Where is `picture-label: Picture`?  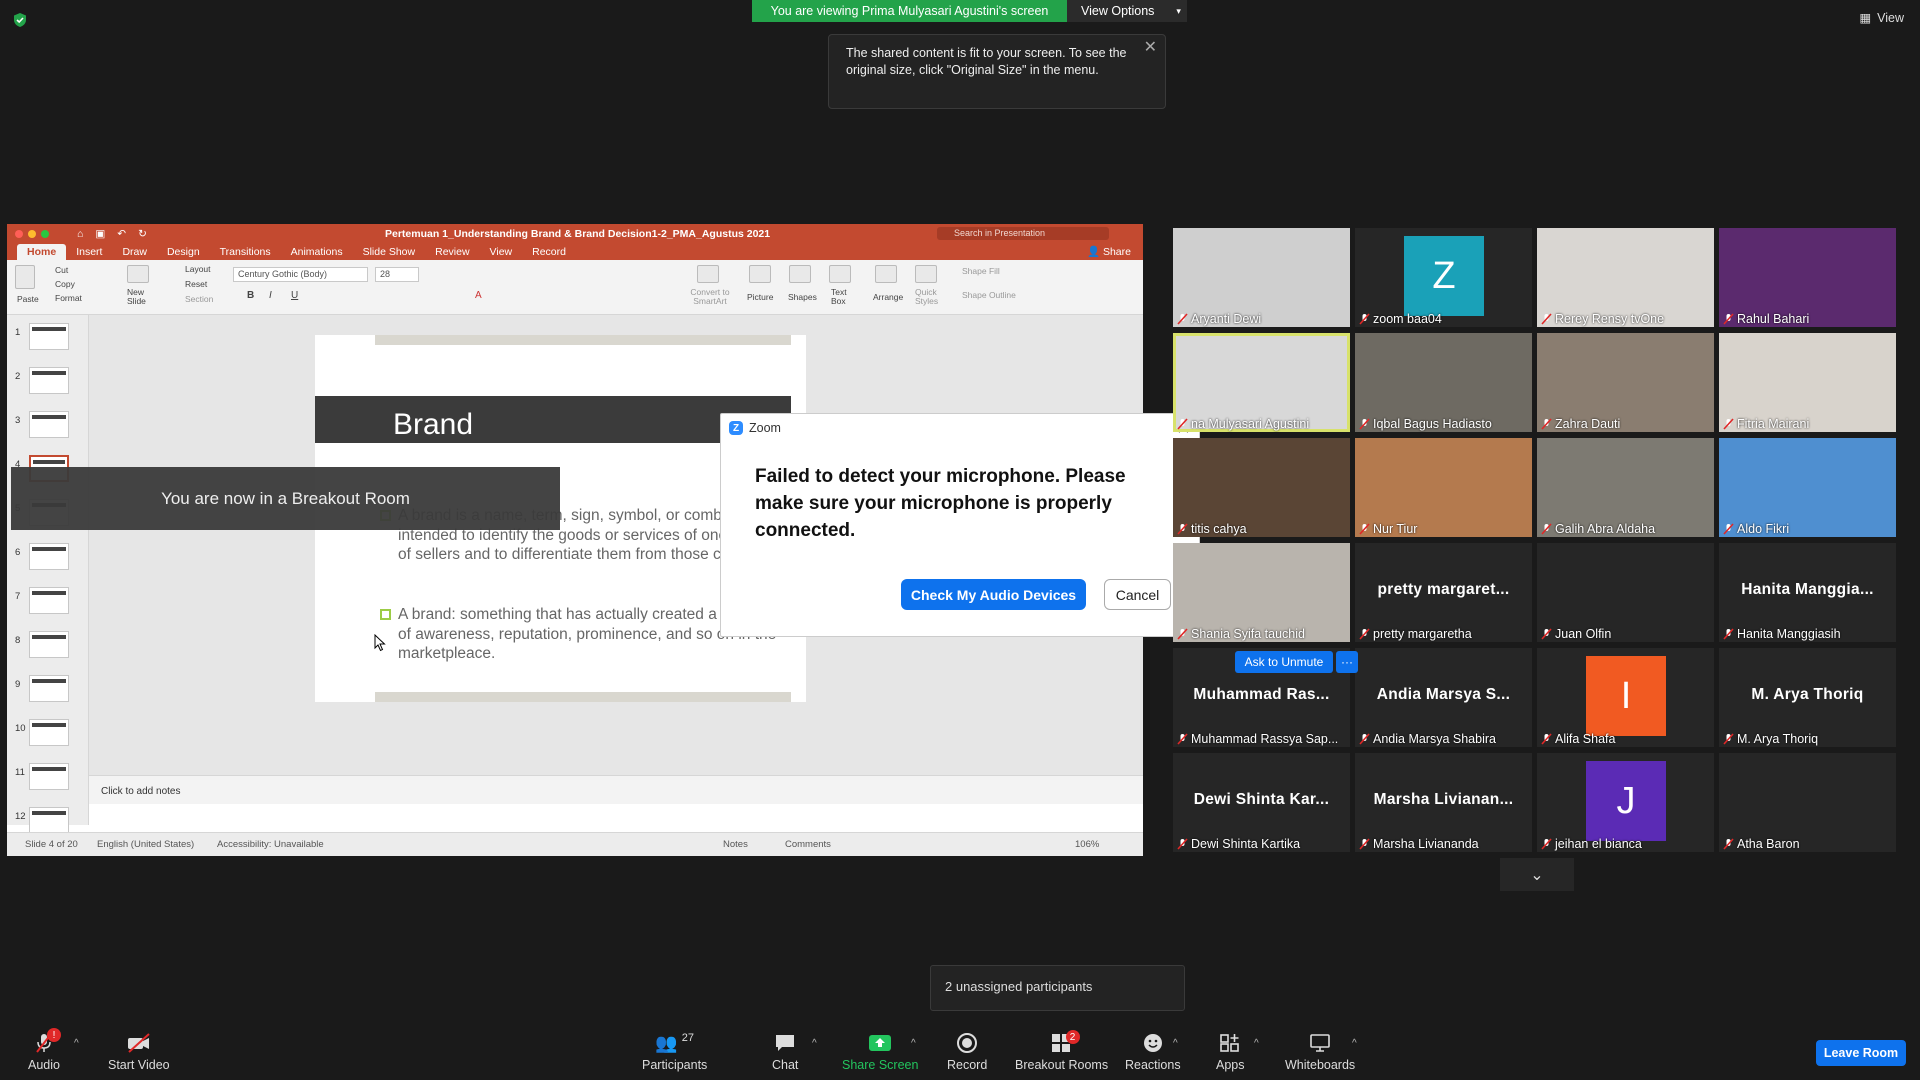
picture-label: Picture is located at coordinates (760, 297).